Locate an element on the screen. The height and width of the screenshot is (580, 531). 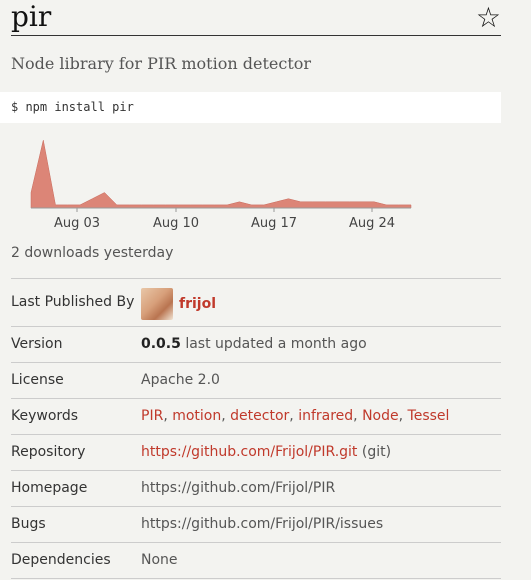
repository-value: https://github.com/Frijol/PIR.git (git) is located at coordinates (266, 452).